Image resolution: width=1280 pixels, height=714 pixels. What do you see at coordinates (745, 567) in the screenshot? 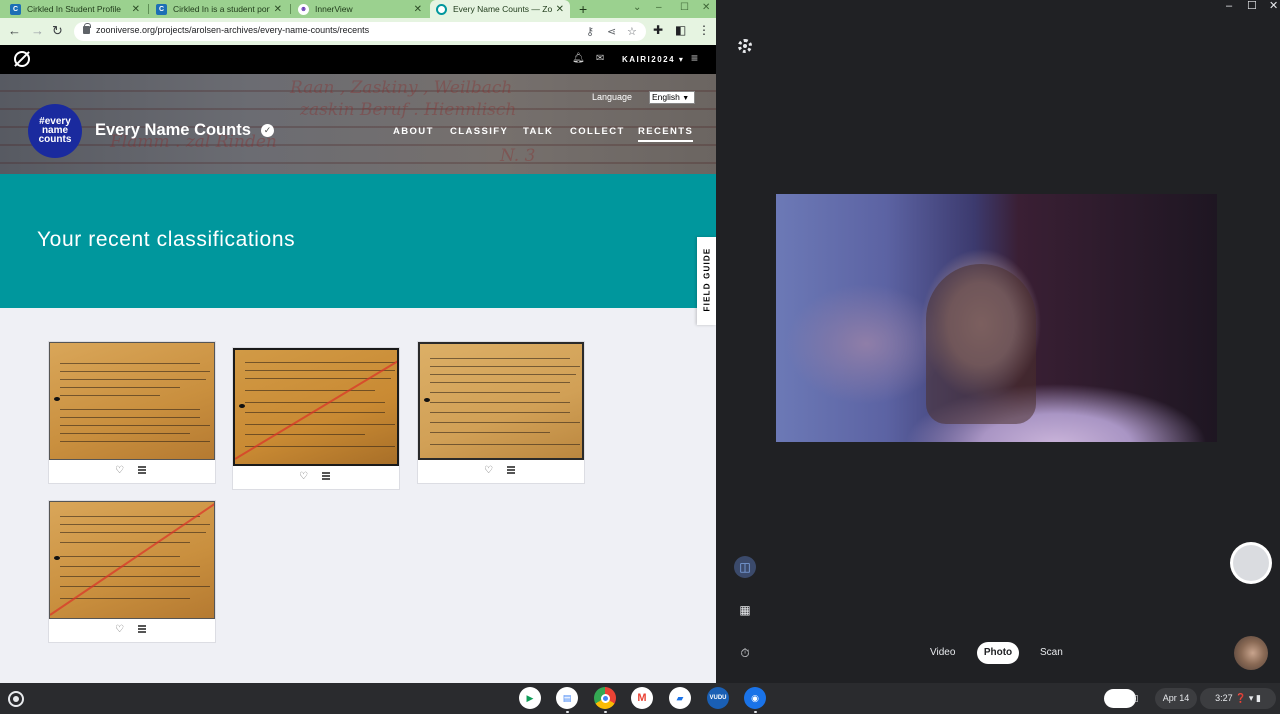
I see `mirror-toggle-icon: ◫` at bounding box center [745, 567].